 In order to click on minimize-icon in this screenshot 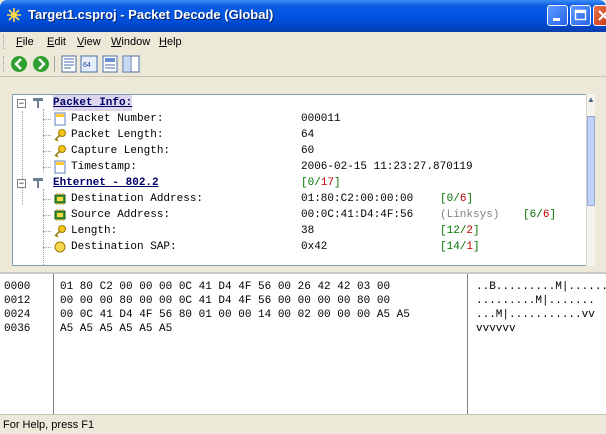, I will do `click(557, 15)`.